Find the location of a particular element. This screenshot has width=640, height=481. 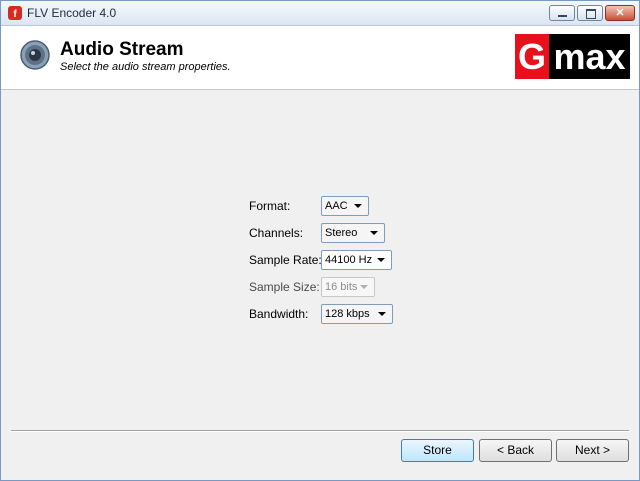

logo-letter-g: G is located at coordinates (532, 56).